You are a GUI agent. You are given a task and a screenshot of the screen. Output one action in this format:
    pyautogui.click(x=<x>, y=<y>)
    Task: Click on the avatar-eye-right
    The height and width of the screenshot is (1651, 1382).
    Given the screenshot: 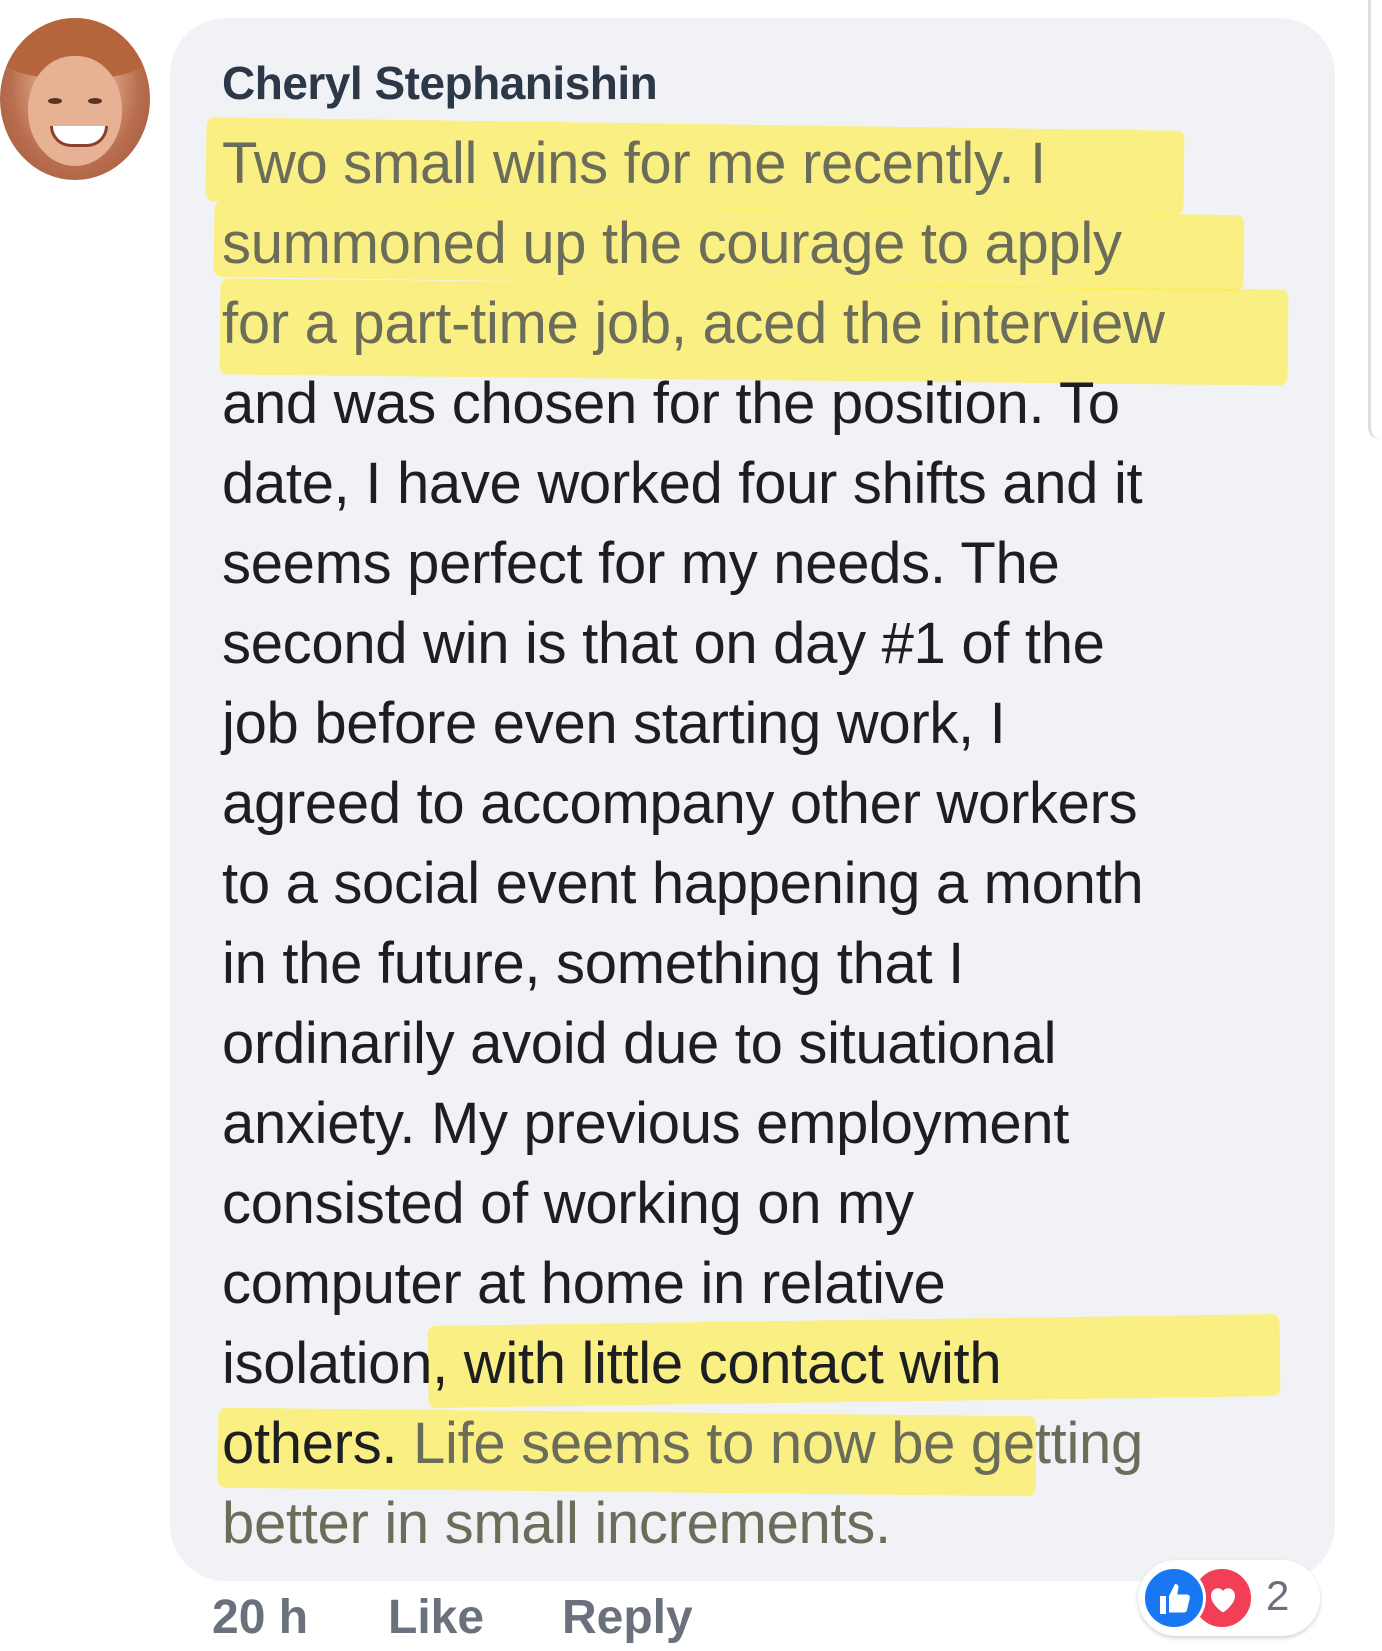 What is the action you would take?
    pyautogui.click(x=95, y=101)
    